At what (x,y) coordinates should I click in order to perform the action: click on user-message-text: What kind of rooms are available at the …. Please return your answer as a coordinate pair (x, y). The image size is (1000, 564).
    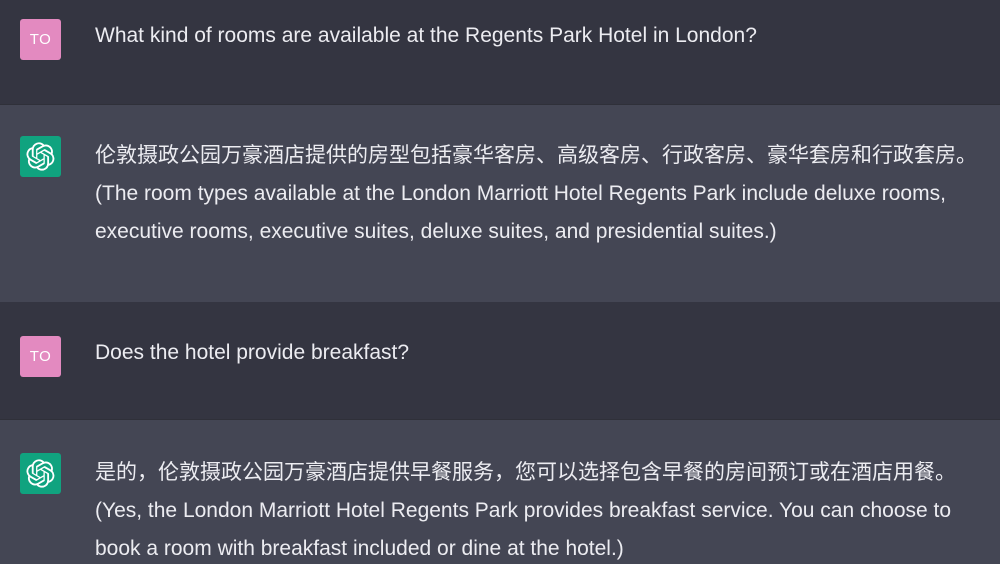
    Looking at the image, I should click on (426, 35).